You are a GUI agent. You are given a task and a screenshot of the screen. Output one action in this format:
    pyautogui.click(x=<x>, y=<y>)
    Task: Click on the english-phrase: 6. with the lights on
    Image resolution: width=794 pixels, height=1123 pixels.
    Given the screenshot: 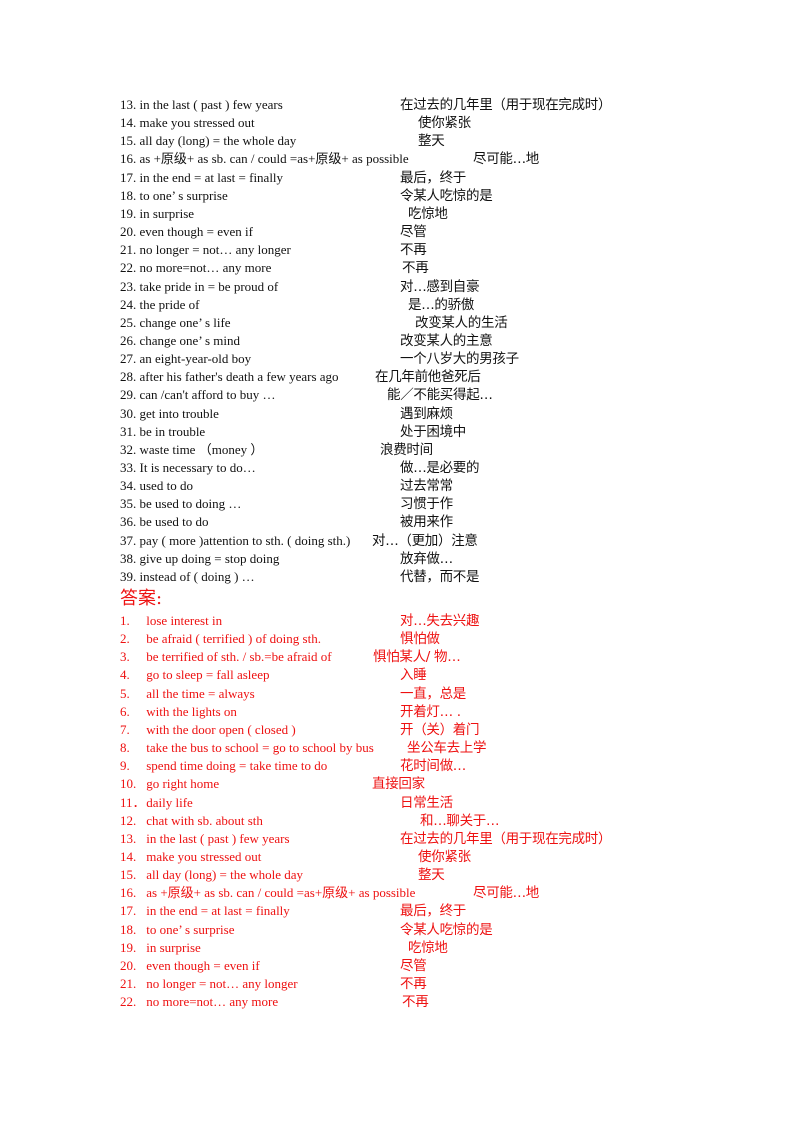 What is the action you would take?
    pyautogui.click(x=178, y=712)
    